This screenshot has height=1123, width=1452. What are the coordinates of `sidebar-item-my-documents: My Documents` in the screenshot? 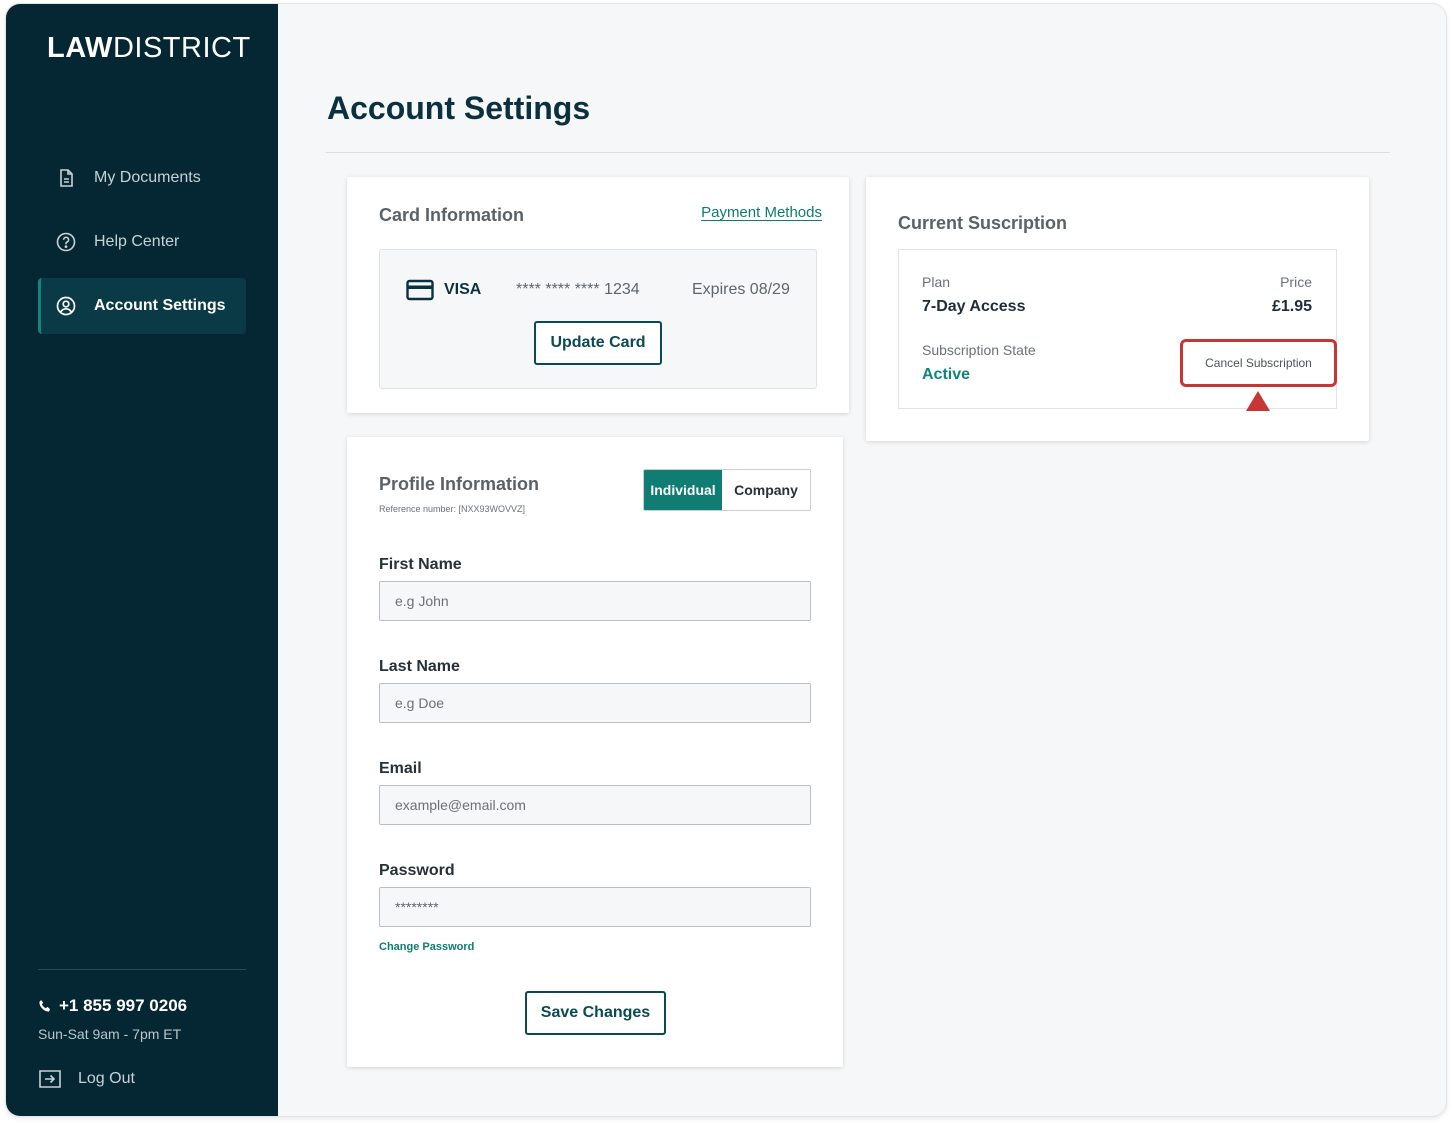 It's located at (142, 178).